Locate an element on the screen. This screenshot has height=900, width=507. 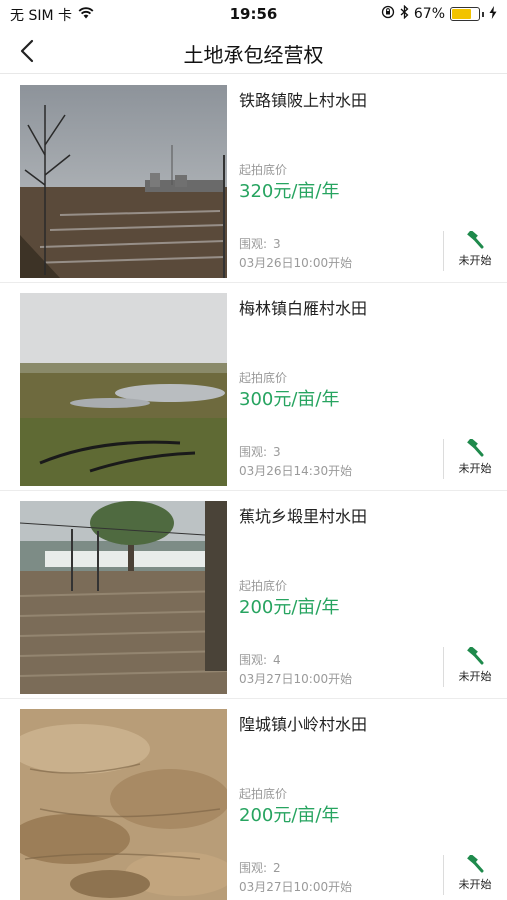
status-right: 67% is located at coordinates (439, 13).